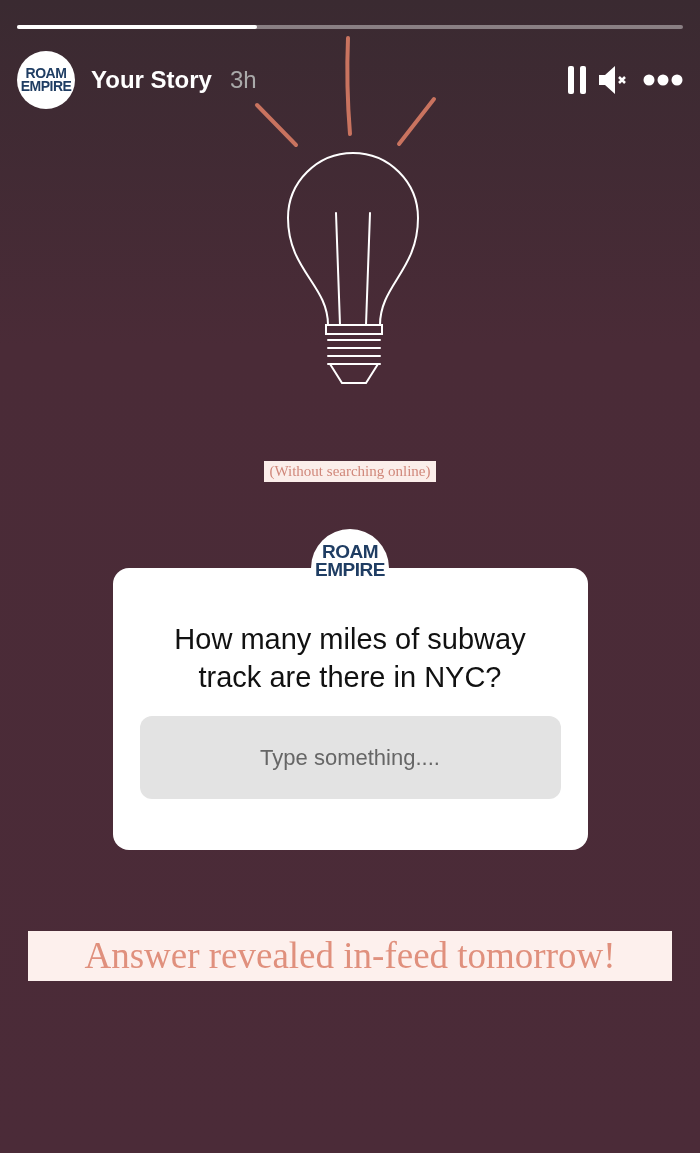  I want to click on pause-icon, so click(577, 80).